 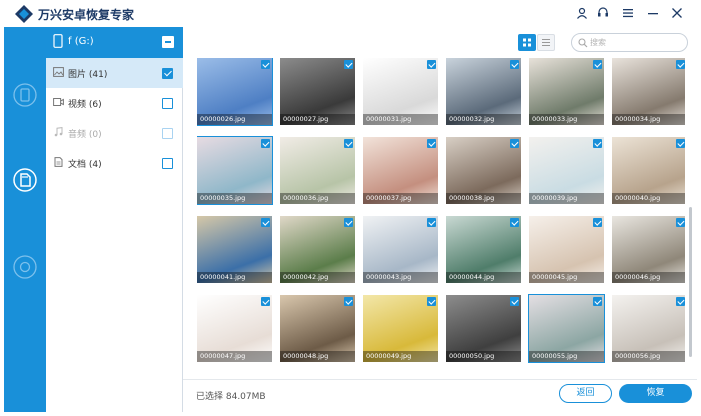 What do you see at coordinates (585, 393) in the screenshot?
I see `back-button: 返回` at bounding box center [585, 393].